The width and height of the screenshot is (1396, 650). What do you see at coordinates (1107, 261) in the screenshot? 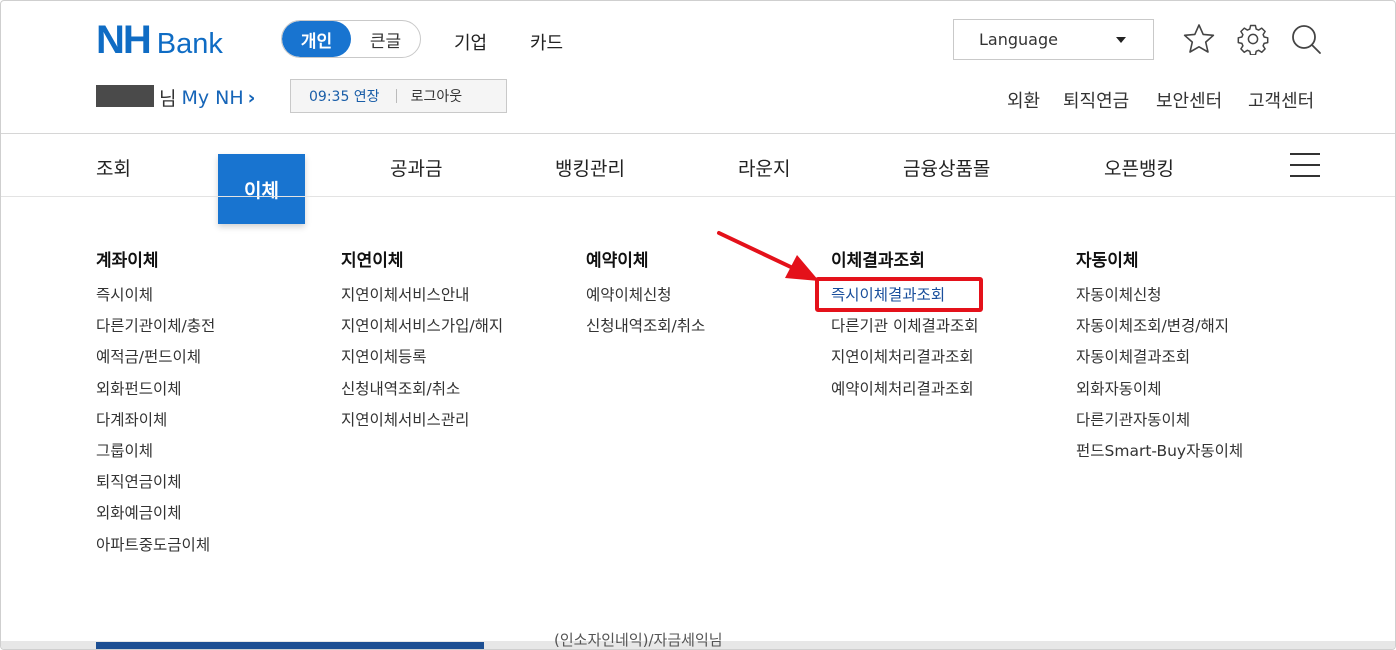
I see `menu-column-title: 자동이체` at bounding box center [1107, 261].